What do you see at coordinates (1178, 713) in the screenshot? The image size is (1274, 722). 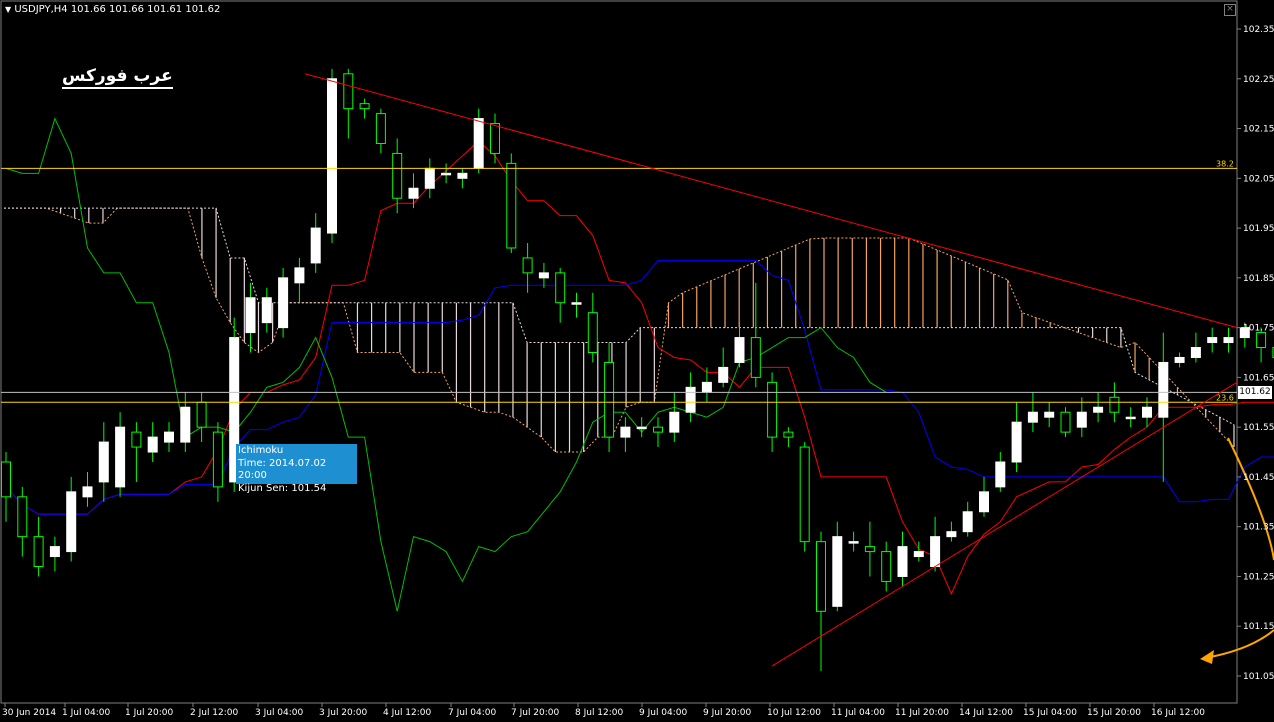 I see `x-tick-label: 16 Jul 12:00` at bounding box center [1178, 713].